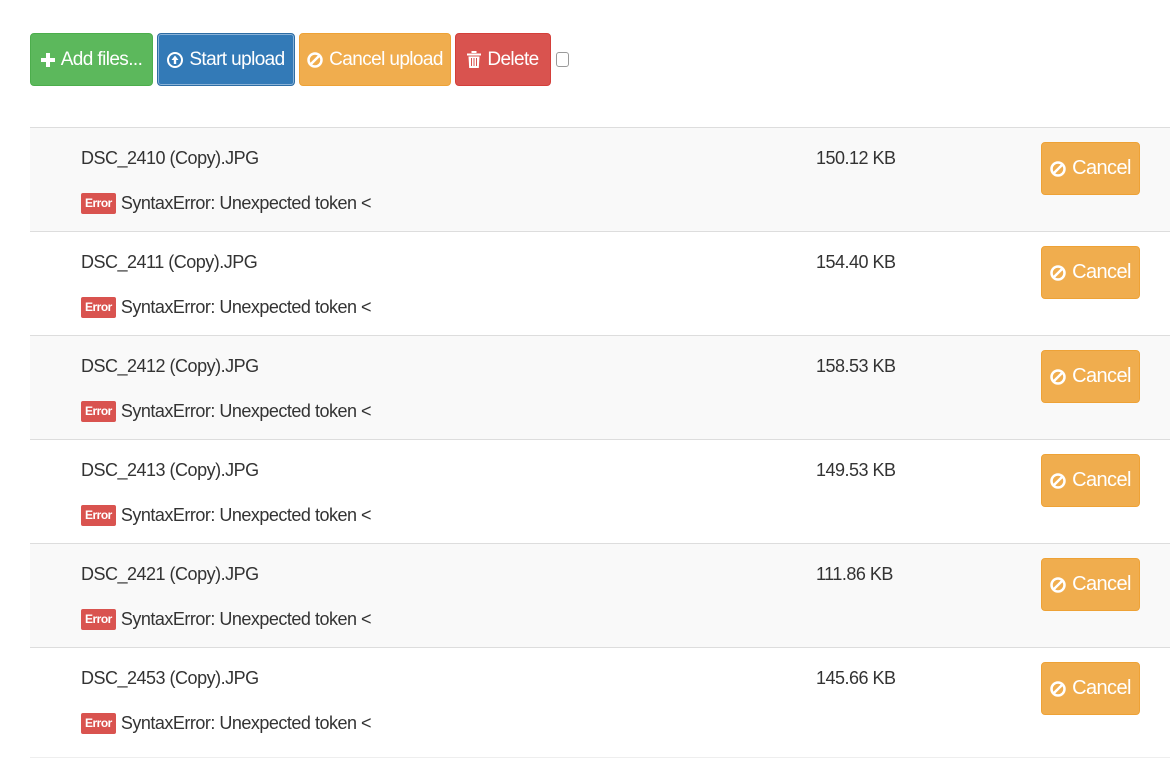 This screenshot has height=780, width=1170. What do you see at coordinates (856, 158) in the screenshot?
I see `file-size: 150.12 KB` at bounding box center [856, 158].